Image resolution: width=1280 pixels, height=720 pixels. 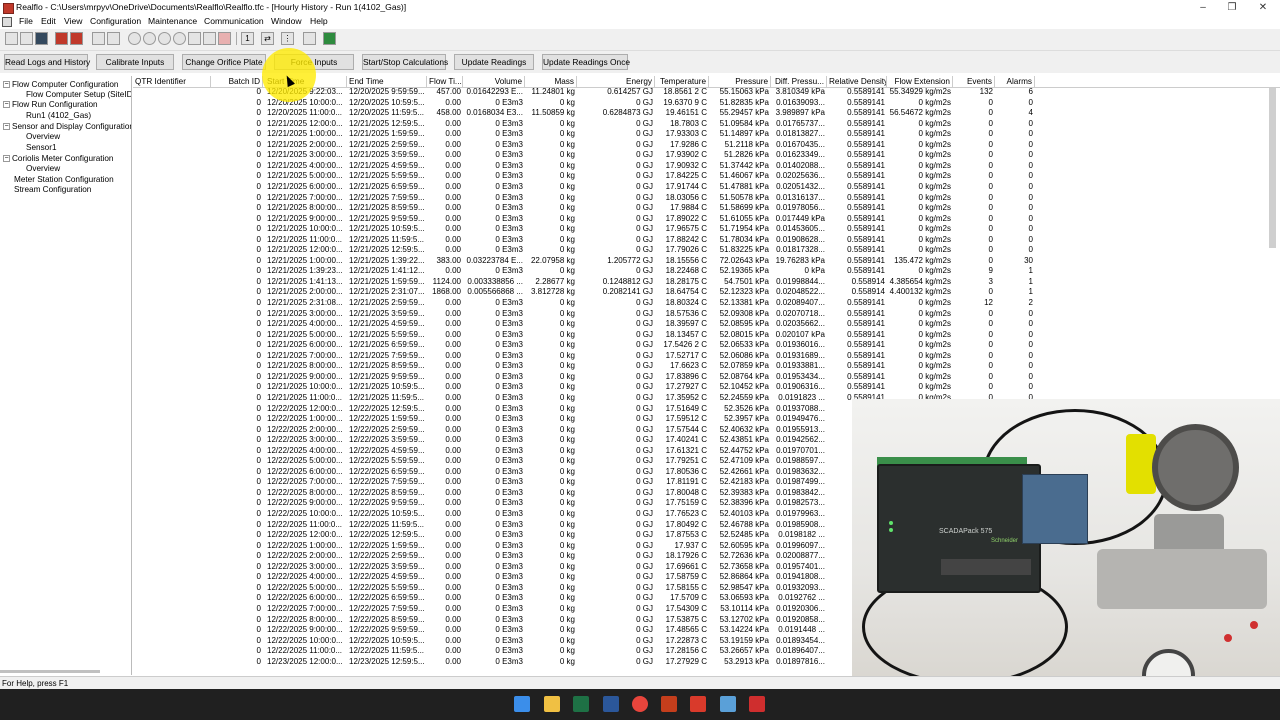 What do you see at coordinates (728, 704) in the screenshot?
I see `notepad-icon` at bounding box center [728, 704].